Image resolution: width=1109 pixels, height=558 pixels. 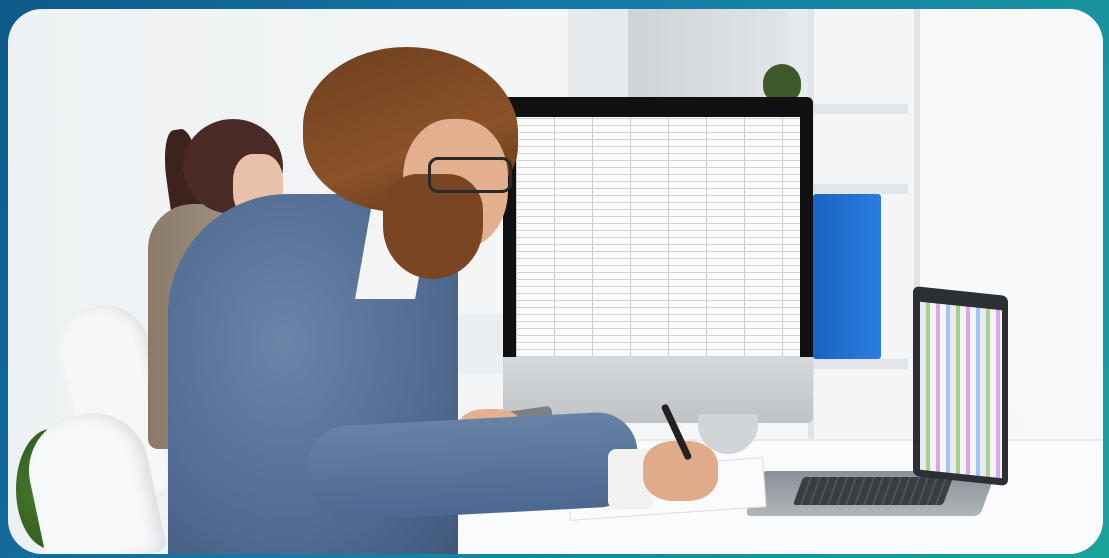 What do you see at coordinates (473, 466) in the screenshot?
I see `man-right-arm` at bounding box center [473, 466].